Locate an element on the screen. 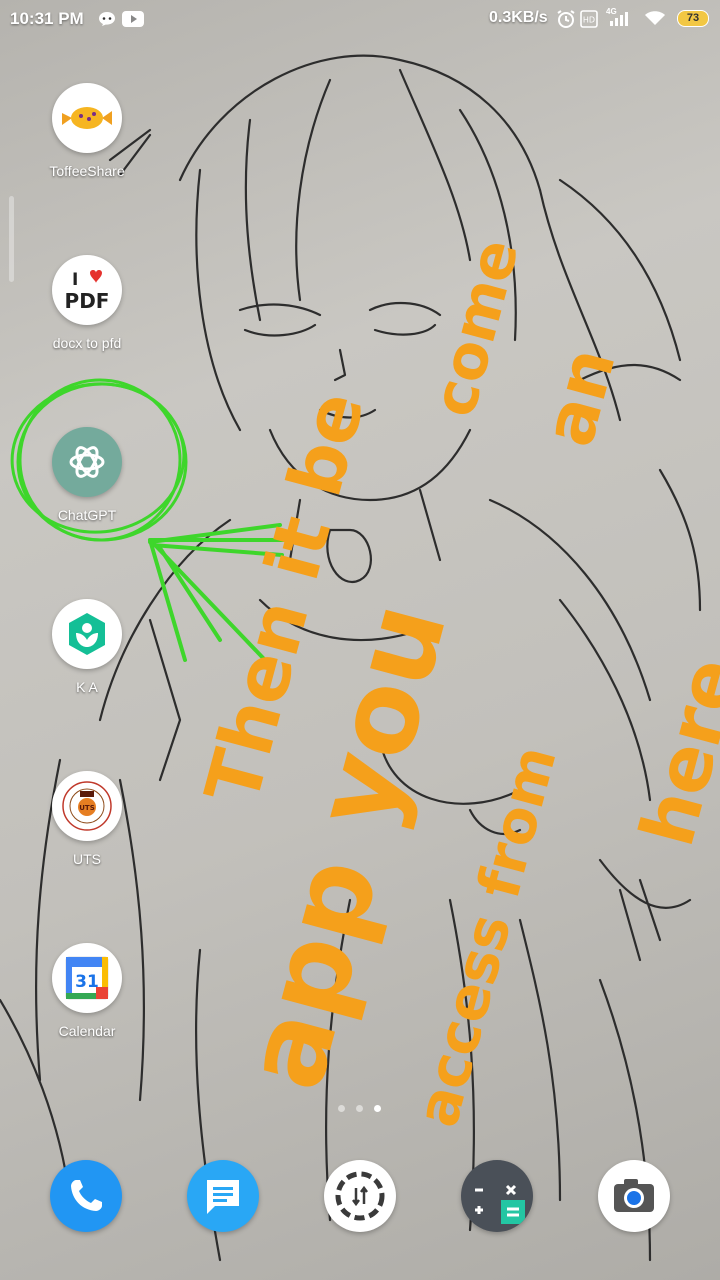 This screenshot has height=1280, width=720. svg-text: HD is located at coordinates (589, 20).